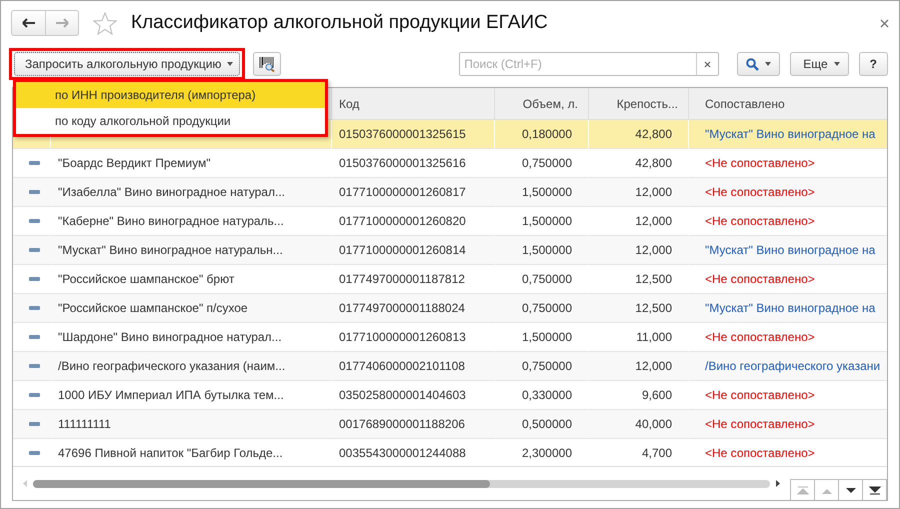 This screenshot has width=900, height=509. I want to click on table-cell: "Российское шампанское" п/сухое, so click(191, 308).